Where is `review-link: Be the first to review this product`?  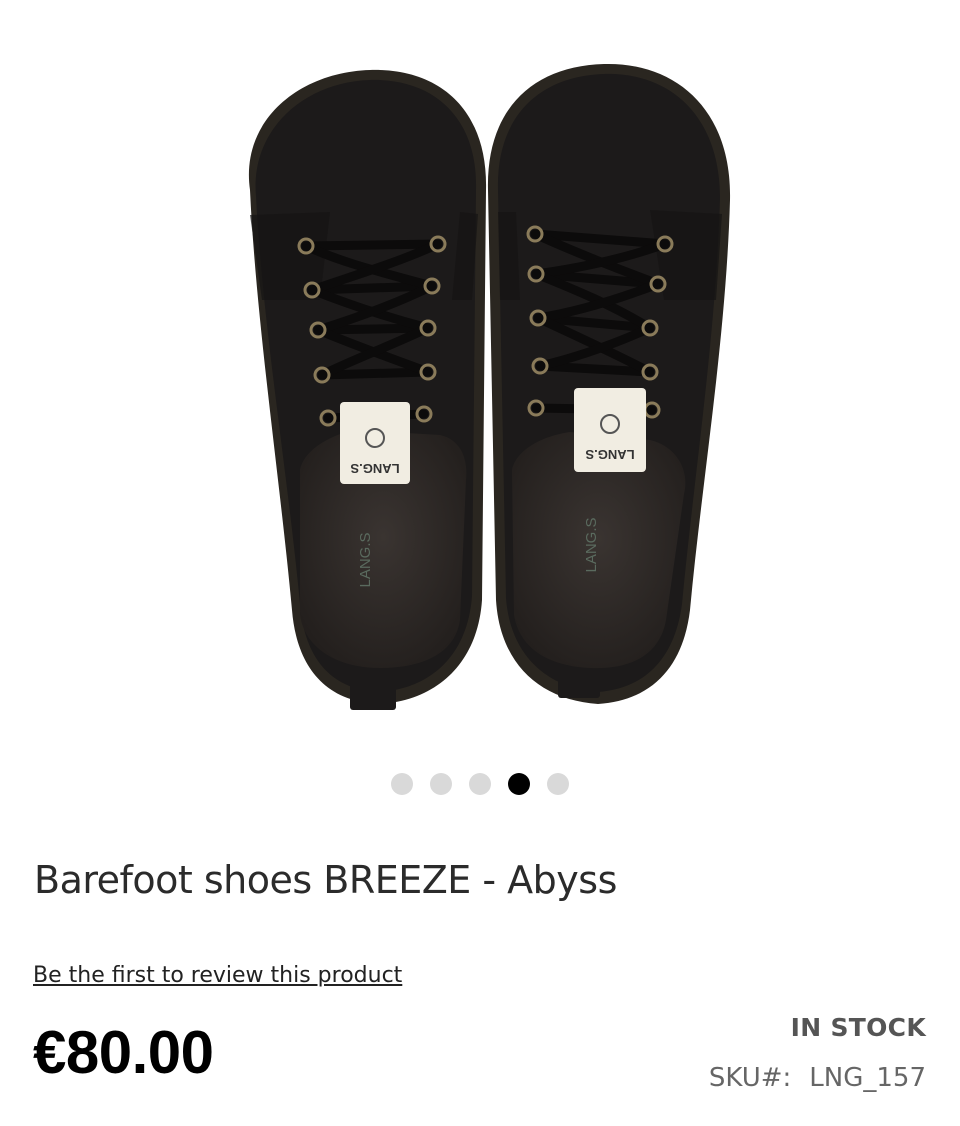
review-link: Be the first to review this product is located at coordinates (217, 975).